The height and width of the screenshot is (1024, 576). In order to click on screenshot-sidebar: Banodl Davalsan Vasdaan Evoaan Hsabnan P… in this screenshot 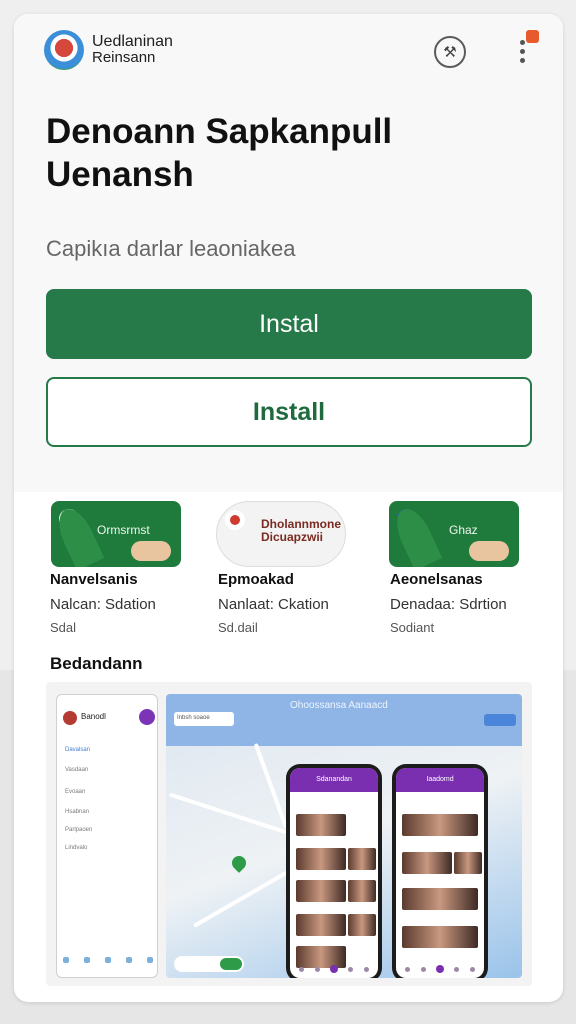, I will do `click(107, 836)`.